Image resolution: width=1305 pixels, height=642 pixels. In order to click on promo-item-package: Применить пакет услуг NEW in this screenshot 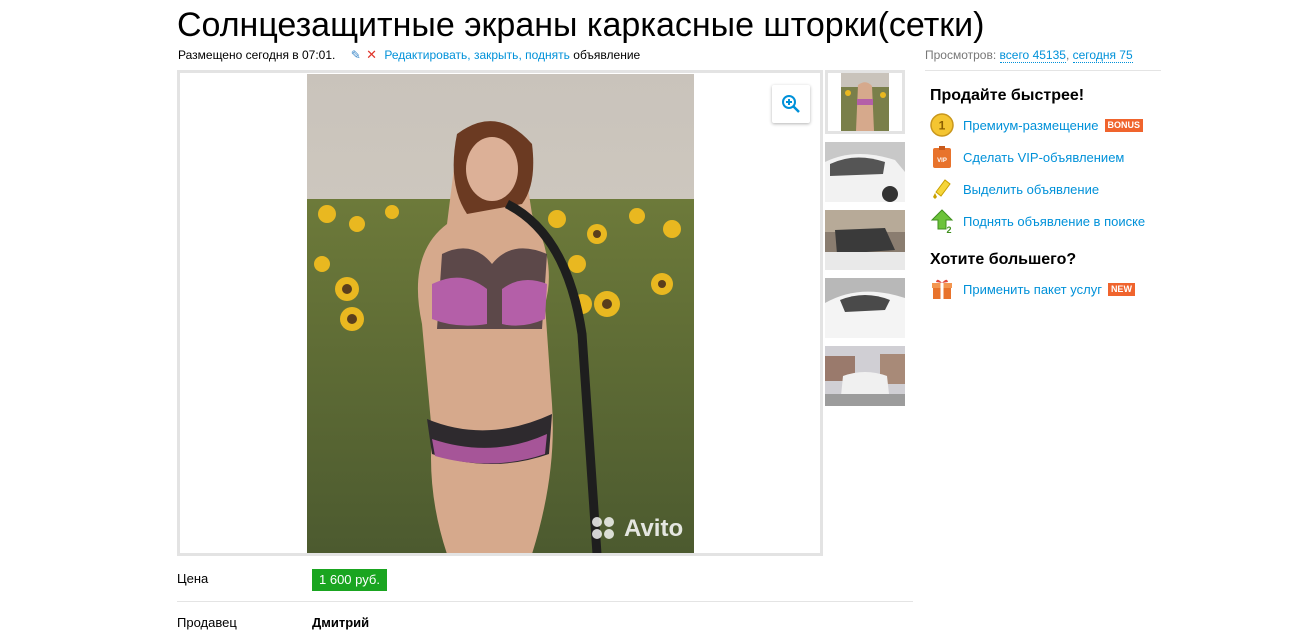, I will do `click(1032, 289)`.